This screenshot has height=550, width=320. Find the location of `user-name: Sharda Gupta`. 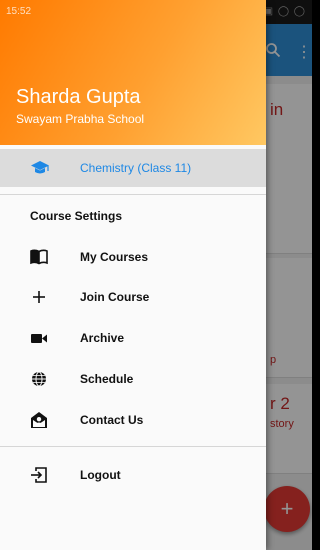

user-name: Sharda Gupta is located at coordinates (78, 97).